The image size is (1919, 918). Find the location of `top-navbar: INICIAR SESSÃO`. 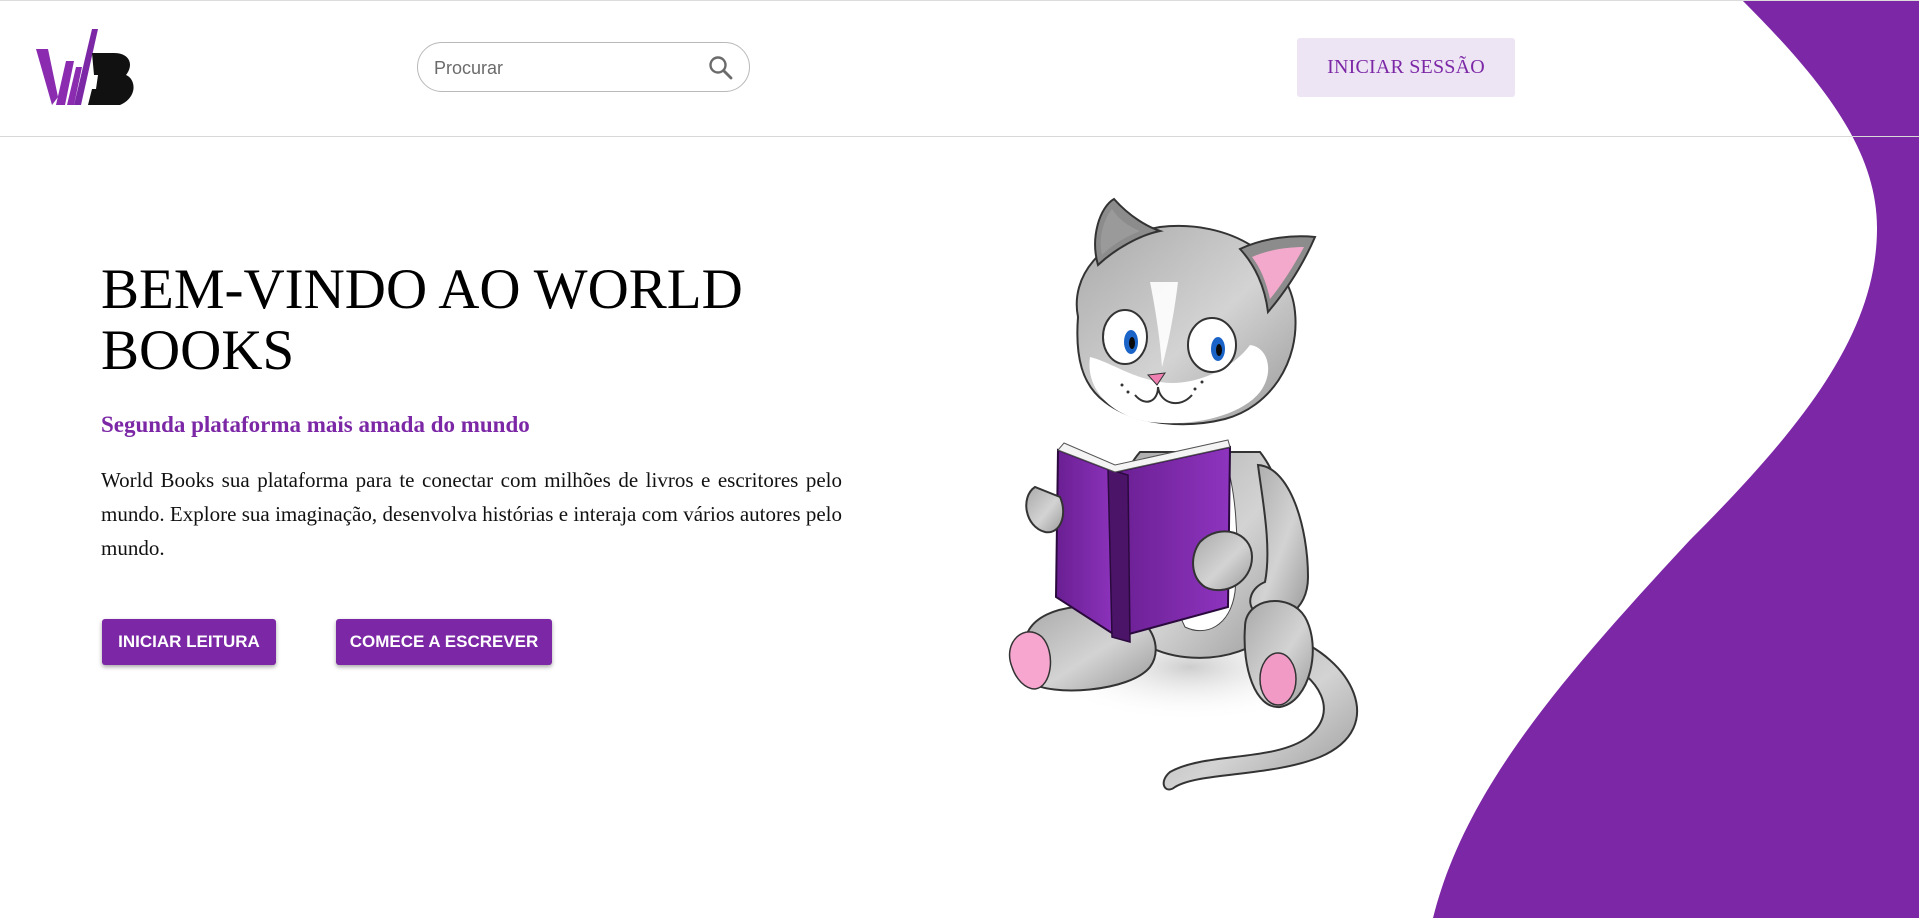

top-navbar: INICIAR SESSÃO is located at coordinates (959, 68).